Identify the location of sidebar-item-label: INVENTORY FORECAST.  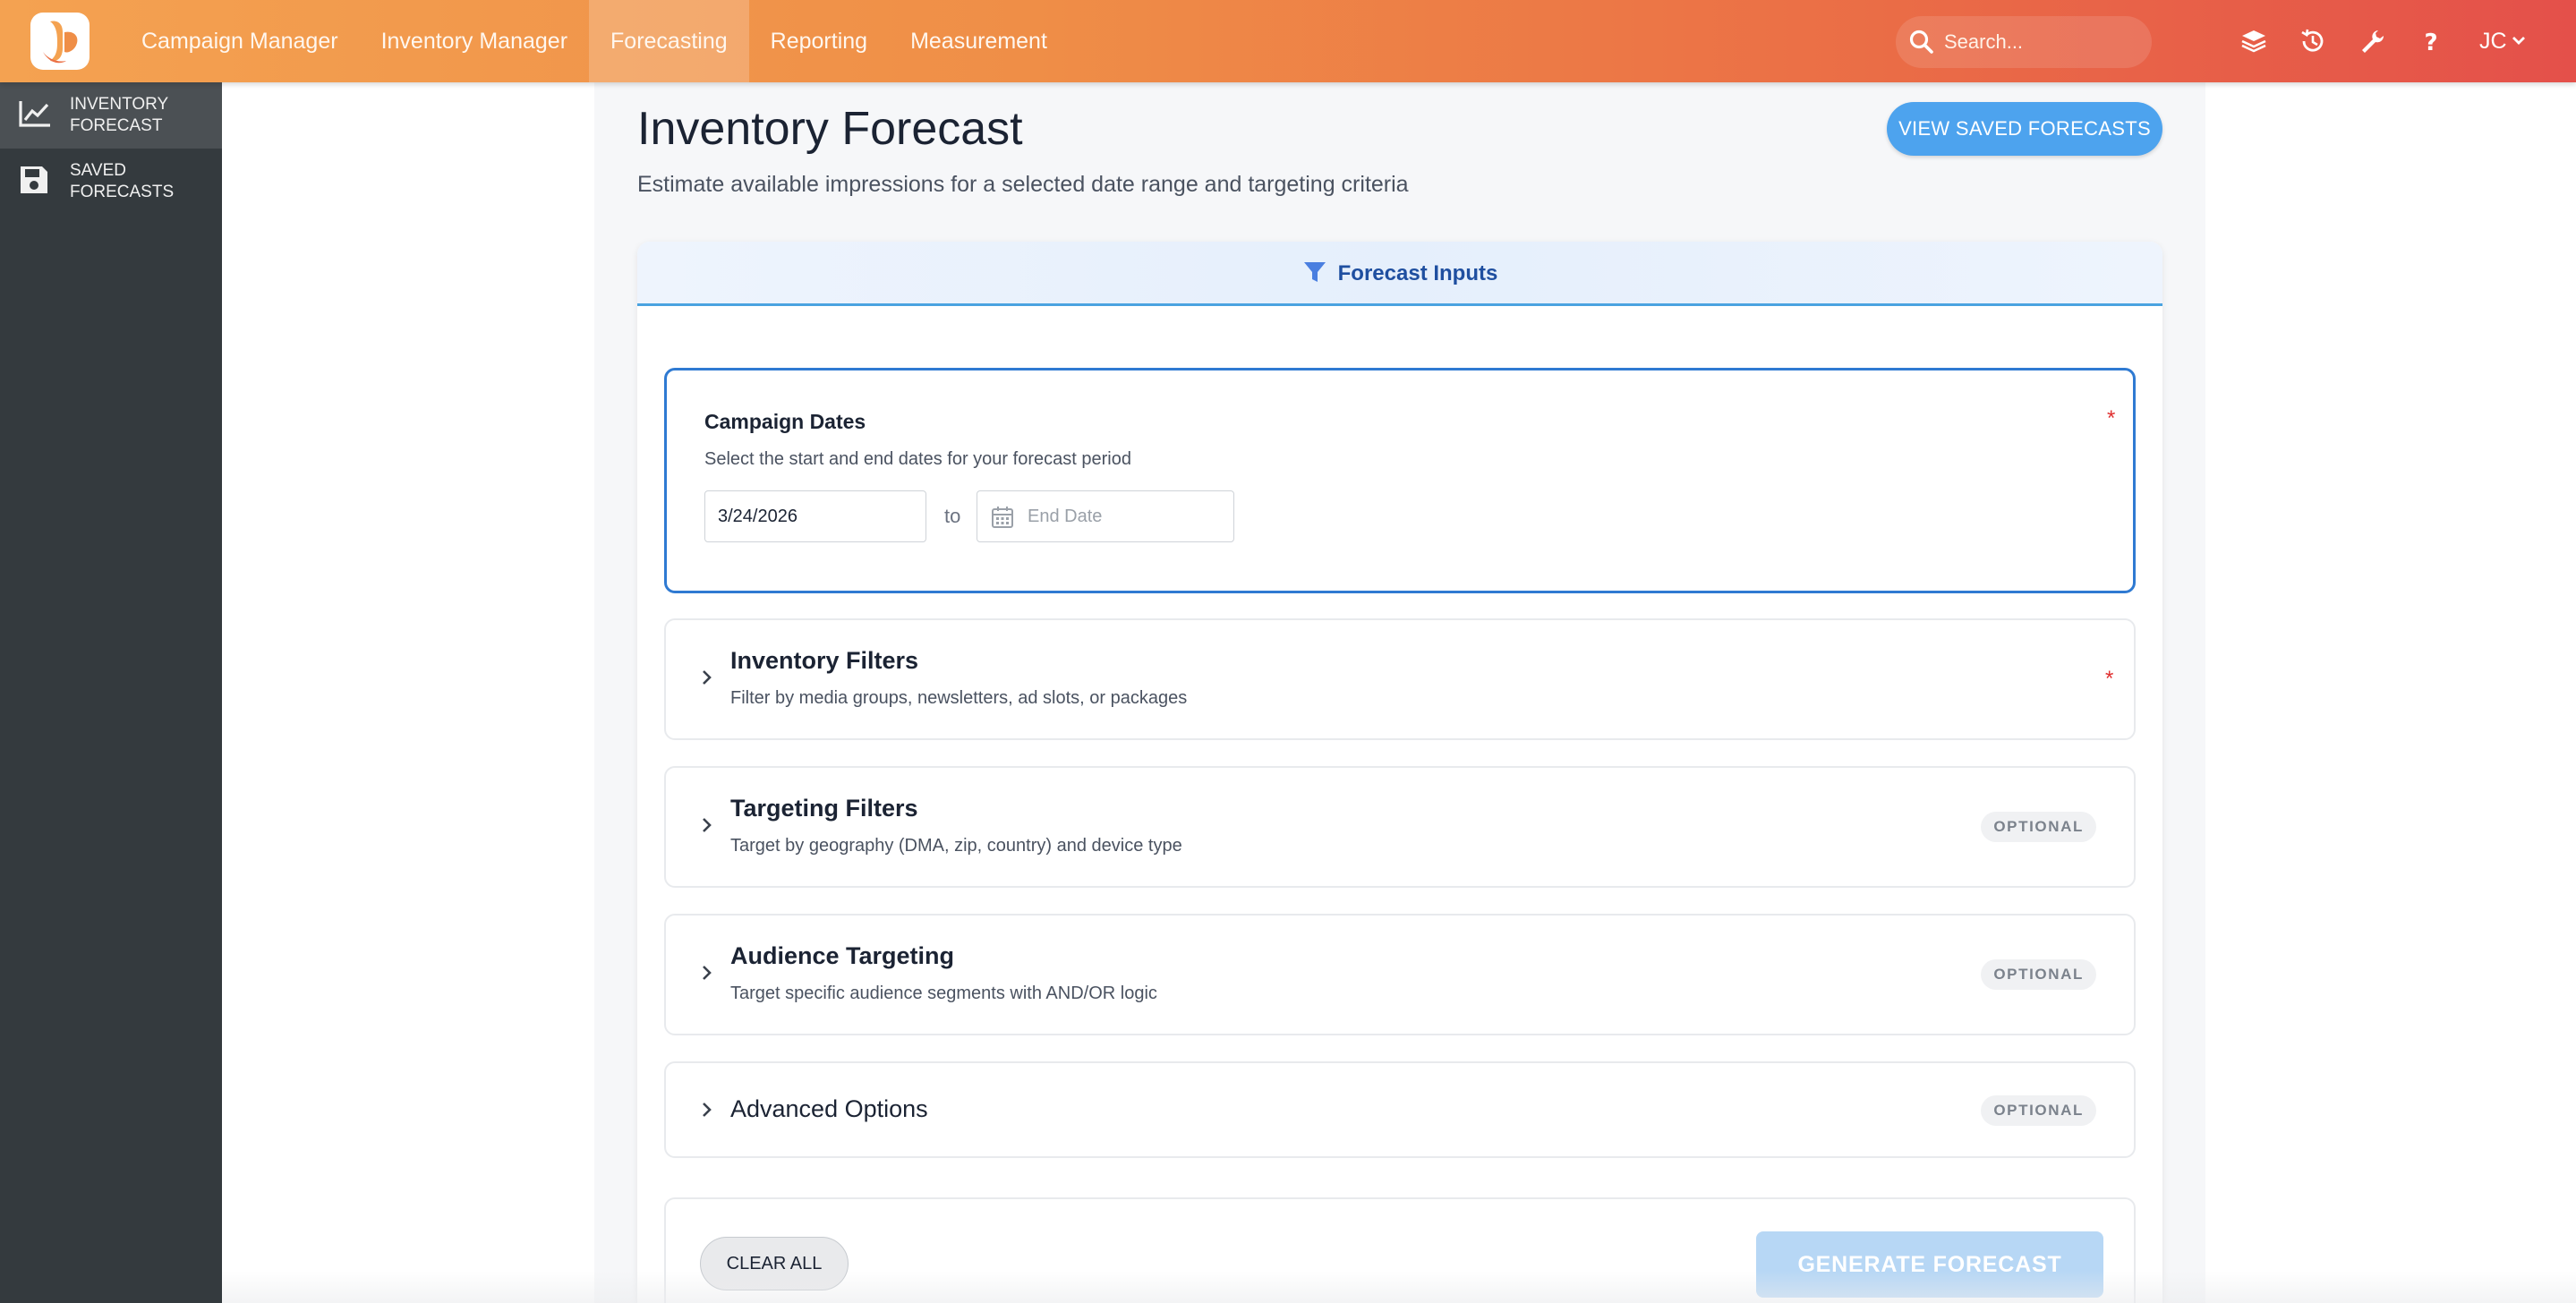
(119, 115).